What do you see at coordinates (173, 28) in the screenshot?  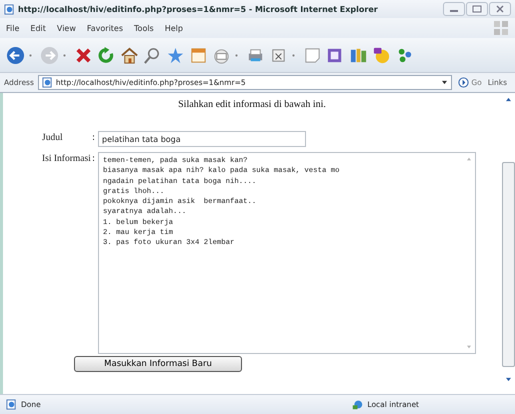 I see `menu-item: Help` at bounding box center [173, 28].